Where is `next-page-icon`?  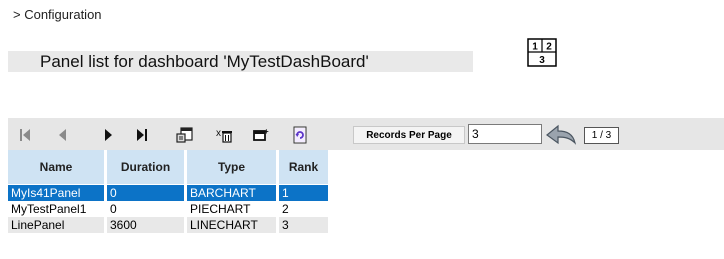 next-page-icon is located at coordinates (108, 135).